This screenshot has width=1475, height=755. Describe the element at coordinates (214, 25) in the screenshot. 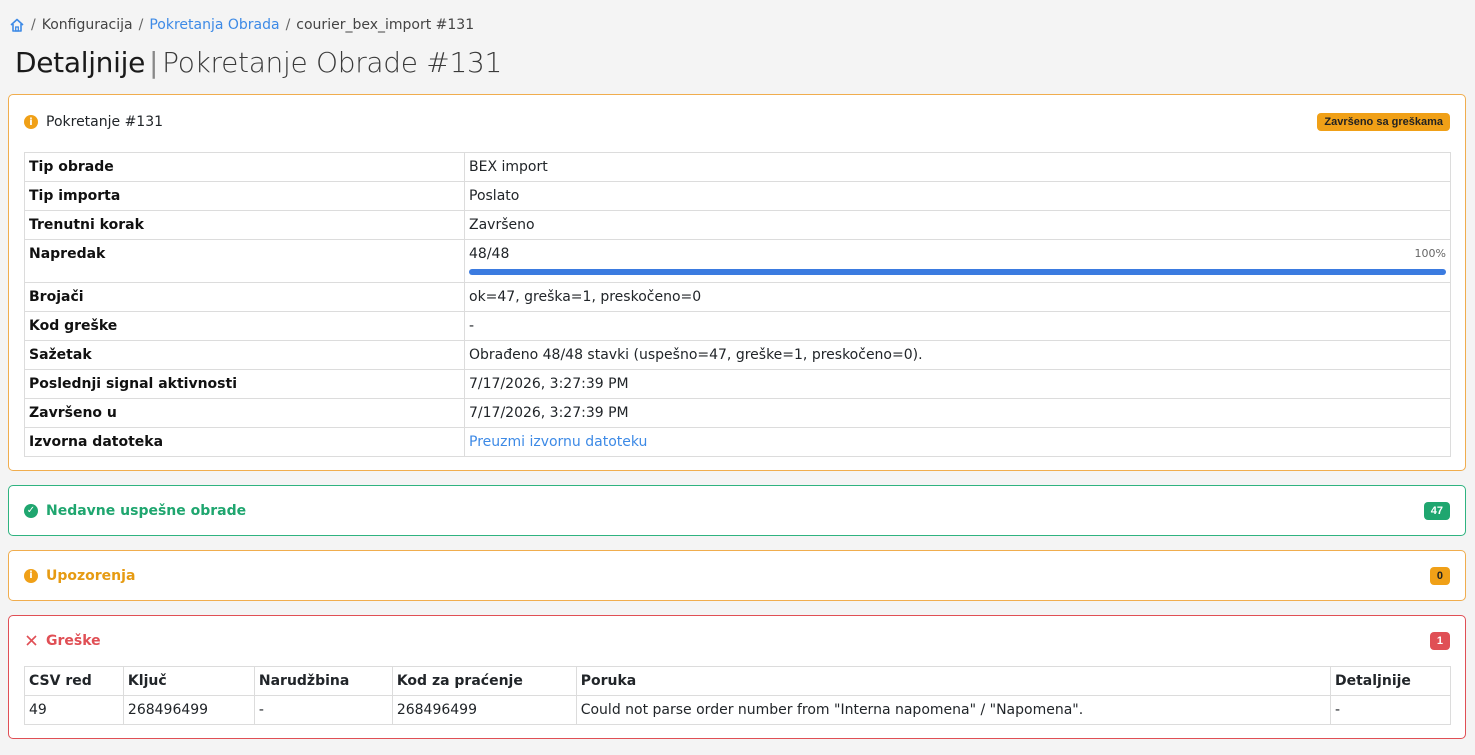

I see `breadcrumb-pokretanja-obrada-link: Pokretanja Obrada` at that location.